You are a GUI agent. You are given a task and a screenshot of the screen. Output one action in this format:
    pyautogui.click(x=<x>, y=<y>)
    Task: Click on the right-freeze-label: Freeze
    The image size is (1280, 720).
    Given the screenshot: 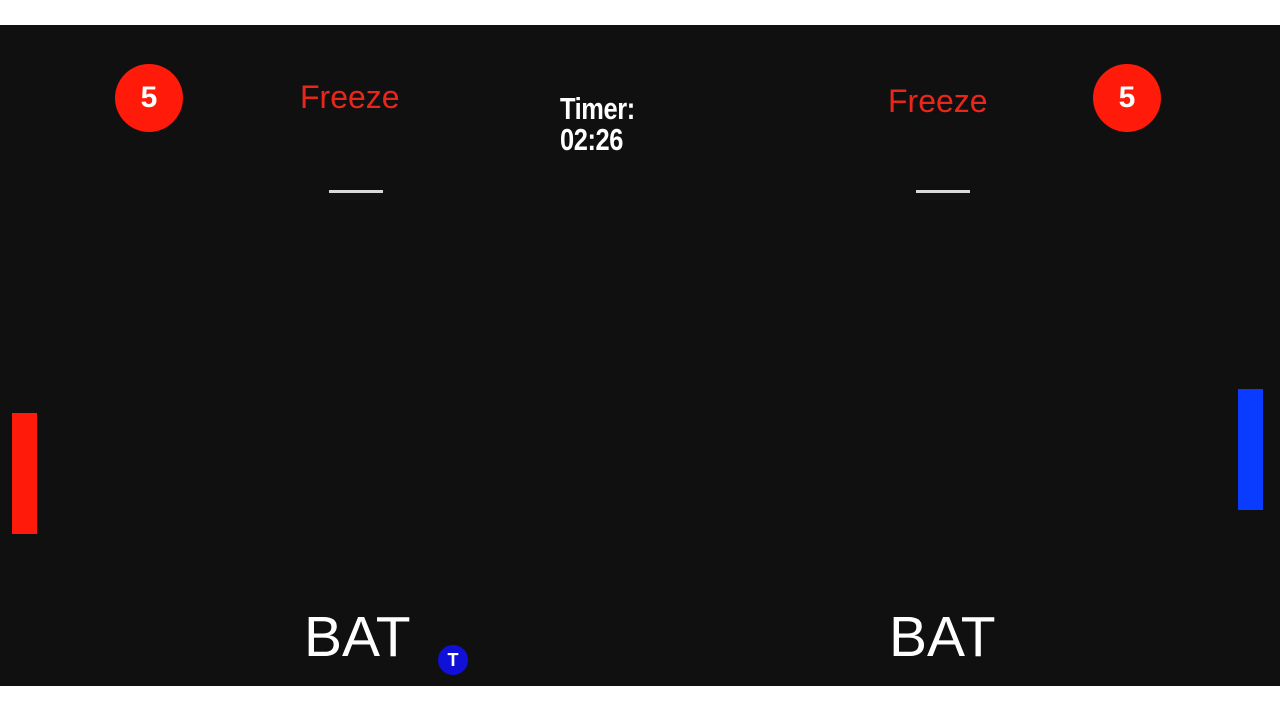 What is the action you would take?
    pyautogui.click(x=938, y=101)
    